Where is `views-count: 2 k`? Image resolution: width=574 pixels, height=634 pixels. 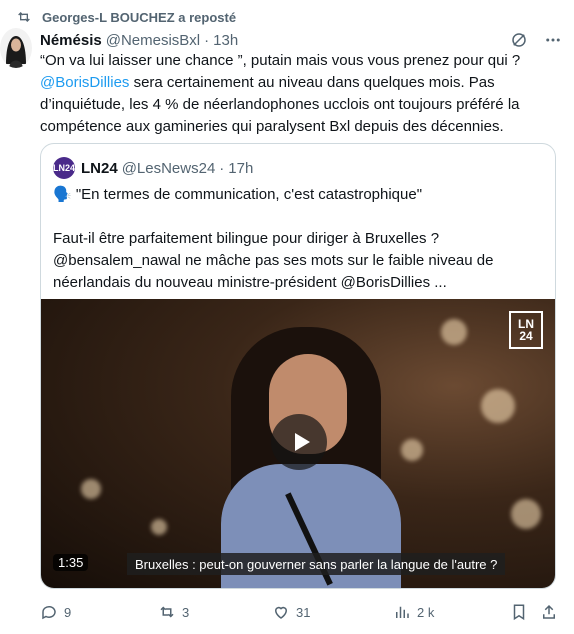 views-count: 2 k is located at coordinates (426, 612).